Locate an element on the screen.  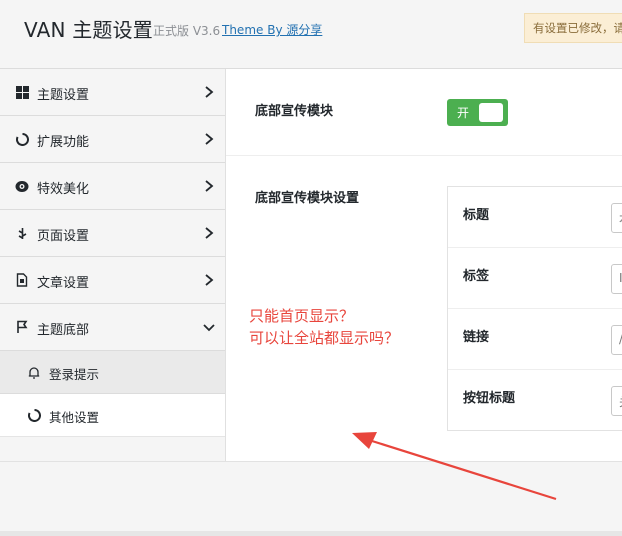
promo-module-row: 底部宣传模块 开 is located at coordinates (424, 112).